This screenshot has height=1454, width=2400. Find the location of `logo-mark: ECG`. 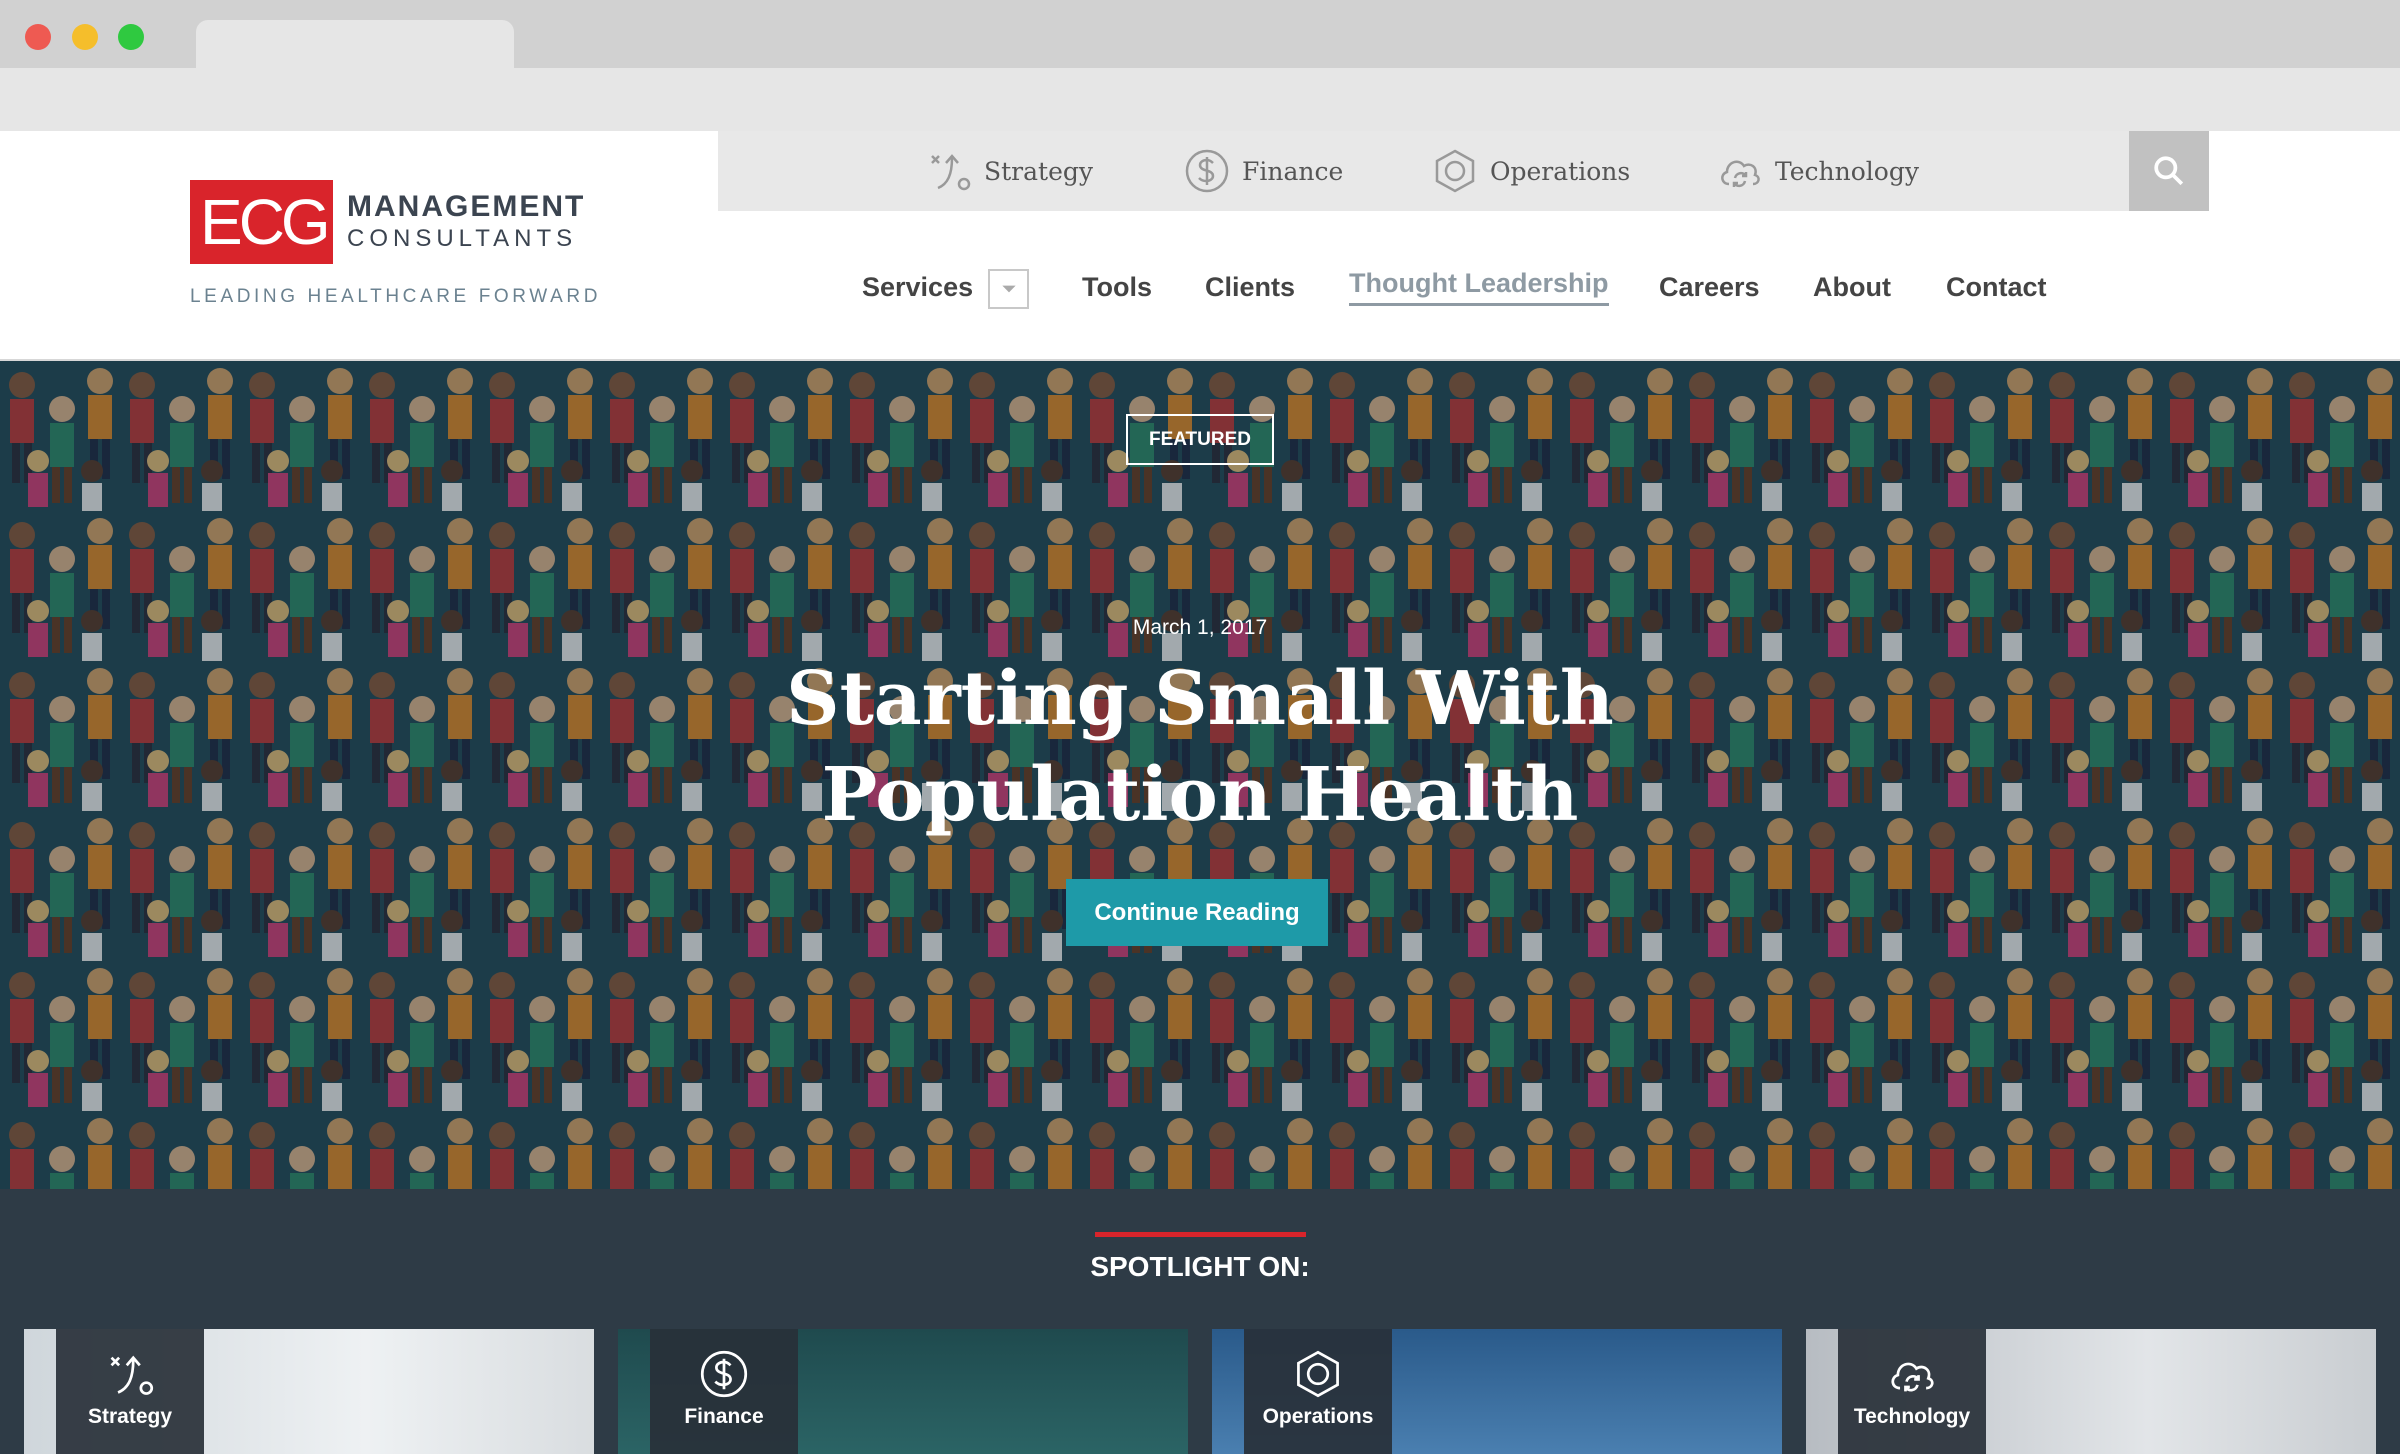

logo-mark: ECG is located at coordinates (261, 222).